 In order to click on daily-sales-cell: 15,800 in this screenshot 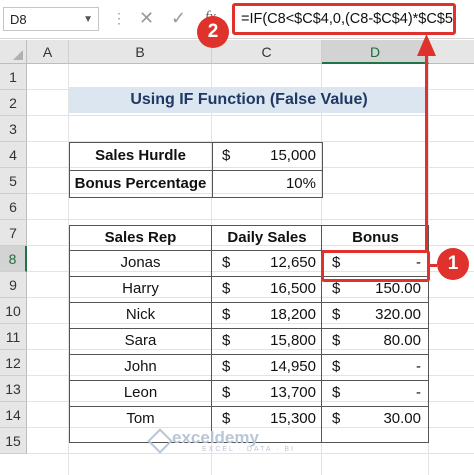, I will do `click(274, 341)`.